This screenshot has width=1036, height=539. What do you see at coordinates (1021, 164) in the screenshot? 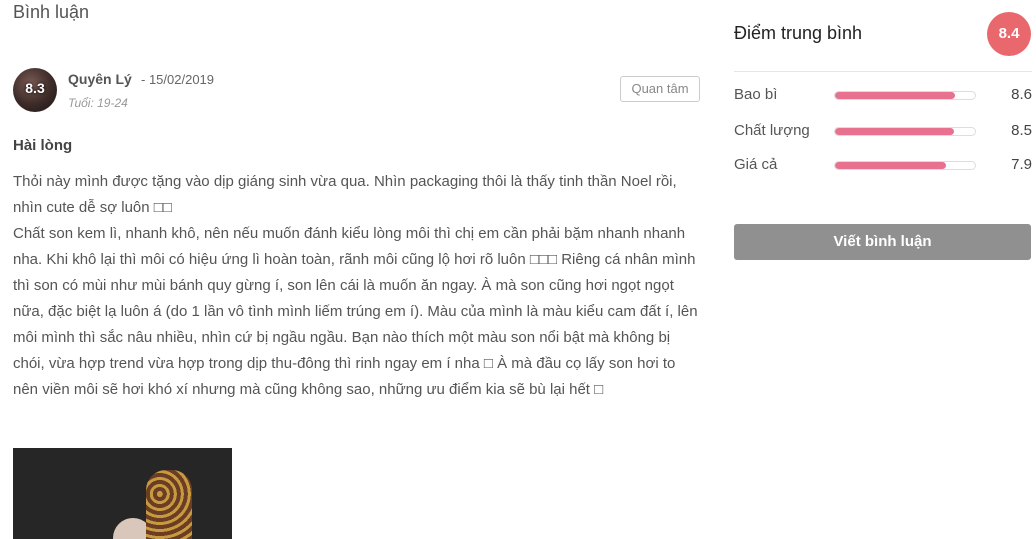
I see `rating-value: 7.9` at bounding box center [1021, 164].